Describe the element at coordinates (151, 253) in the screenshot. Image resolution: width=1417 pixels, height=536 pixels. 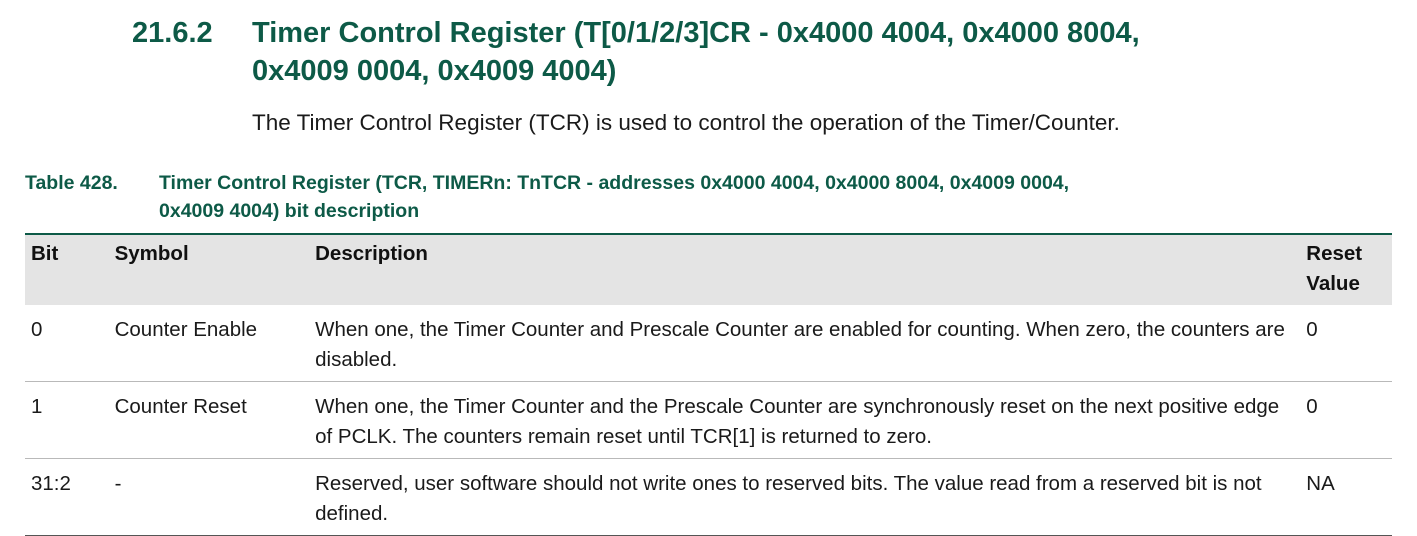
I see `header-symbol: Symbol` at that location.